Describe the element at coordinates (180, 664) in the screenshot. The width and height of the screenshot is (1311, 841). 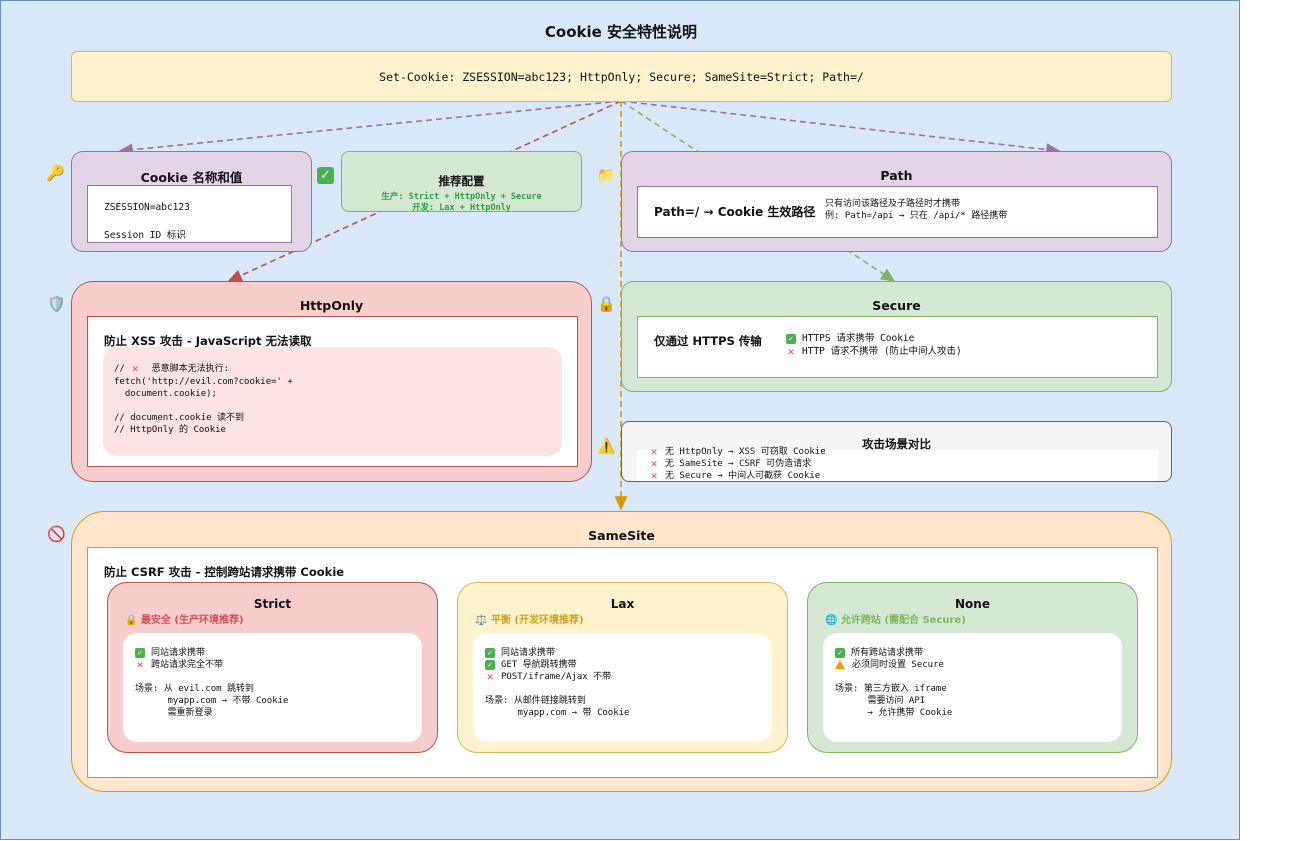
I see `strict-line2: ✕ 跨站请求完全不带` at that location.